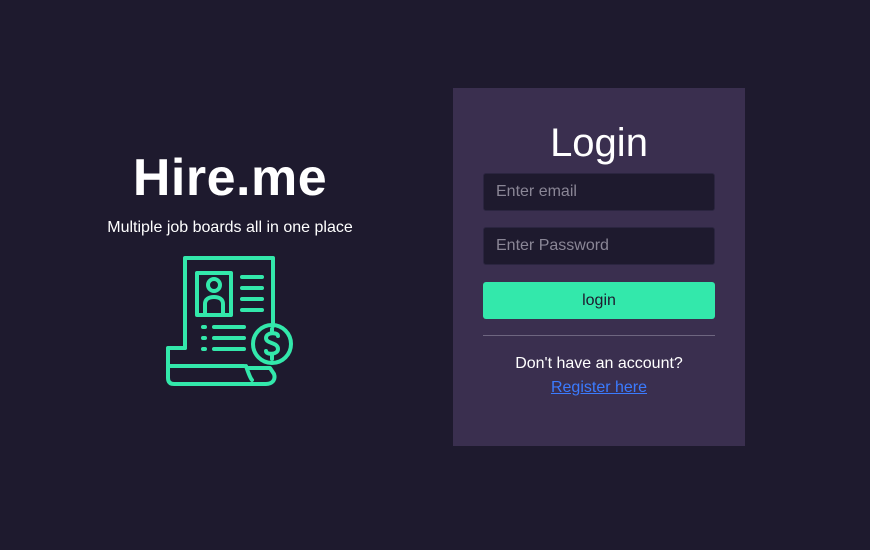  I want to click on brand-title: Hire.me, so click(230, 178).